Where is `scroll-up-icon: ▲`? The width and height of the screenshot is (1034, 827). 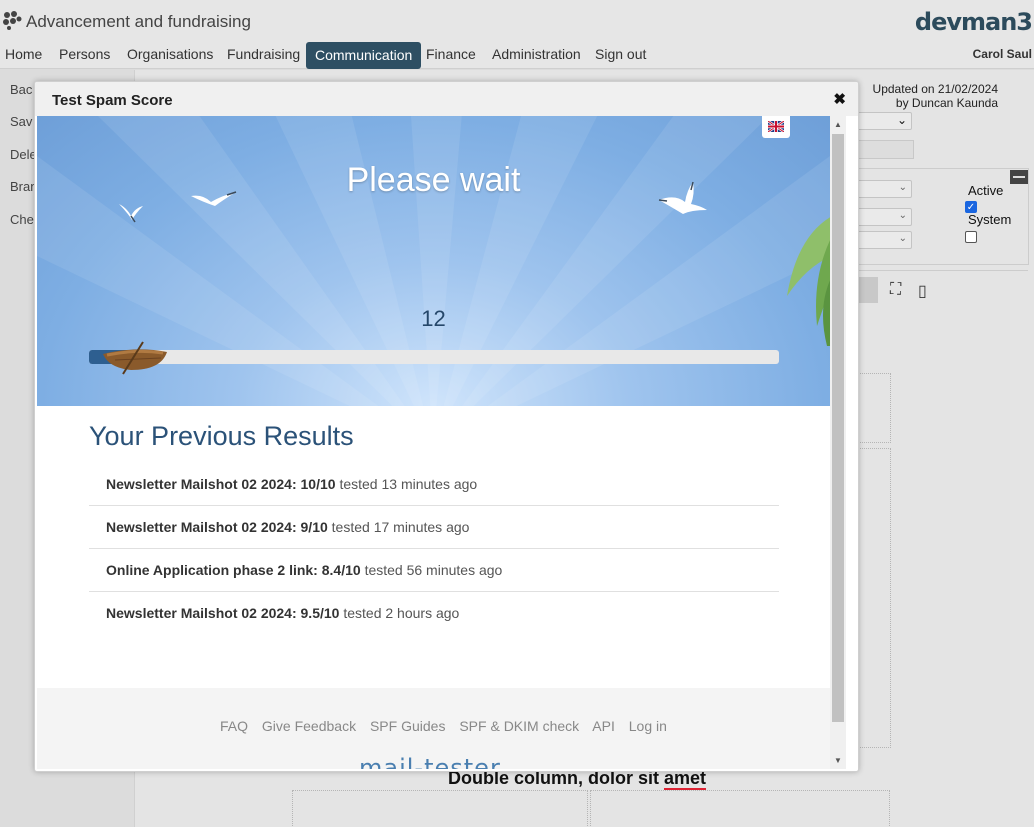 scroll-up-icon: ▲ is located at coordinates (838, 124).